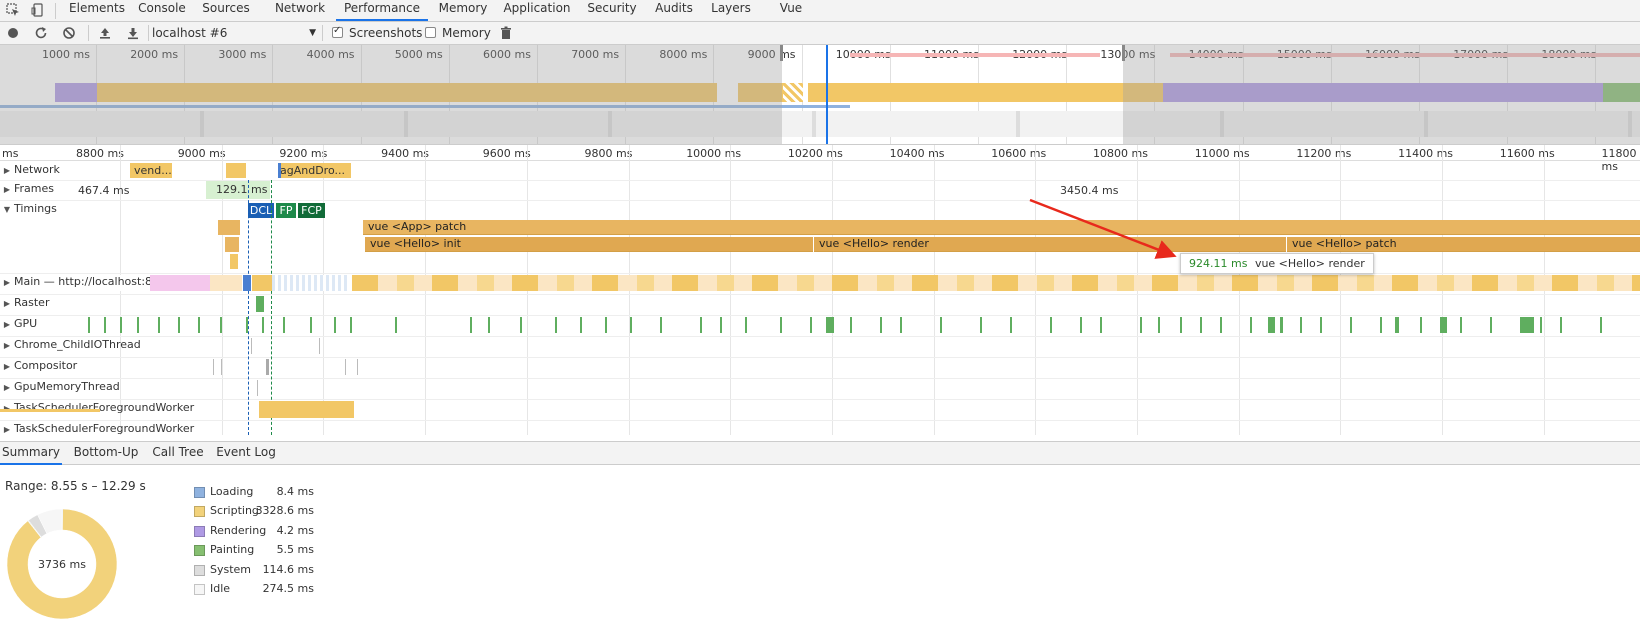  I want to click on track-network: ▶ Network, so click(30, 171).